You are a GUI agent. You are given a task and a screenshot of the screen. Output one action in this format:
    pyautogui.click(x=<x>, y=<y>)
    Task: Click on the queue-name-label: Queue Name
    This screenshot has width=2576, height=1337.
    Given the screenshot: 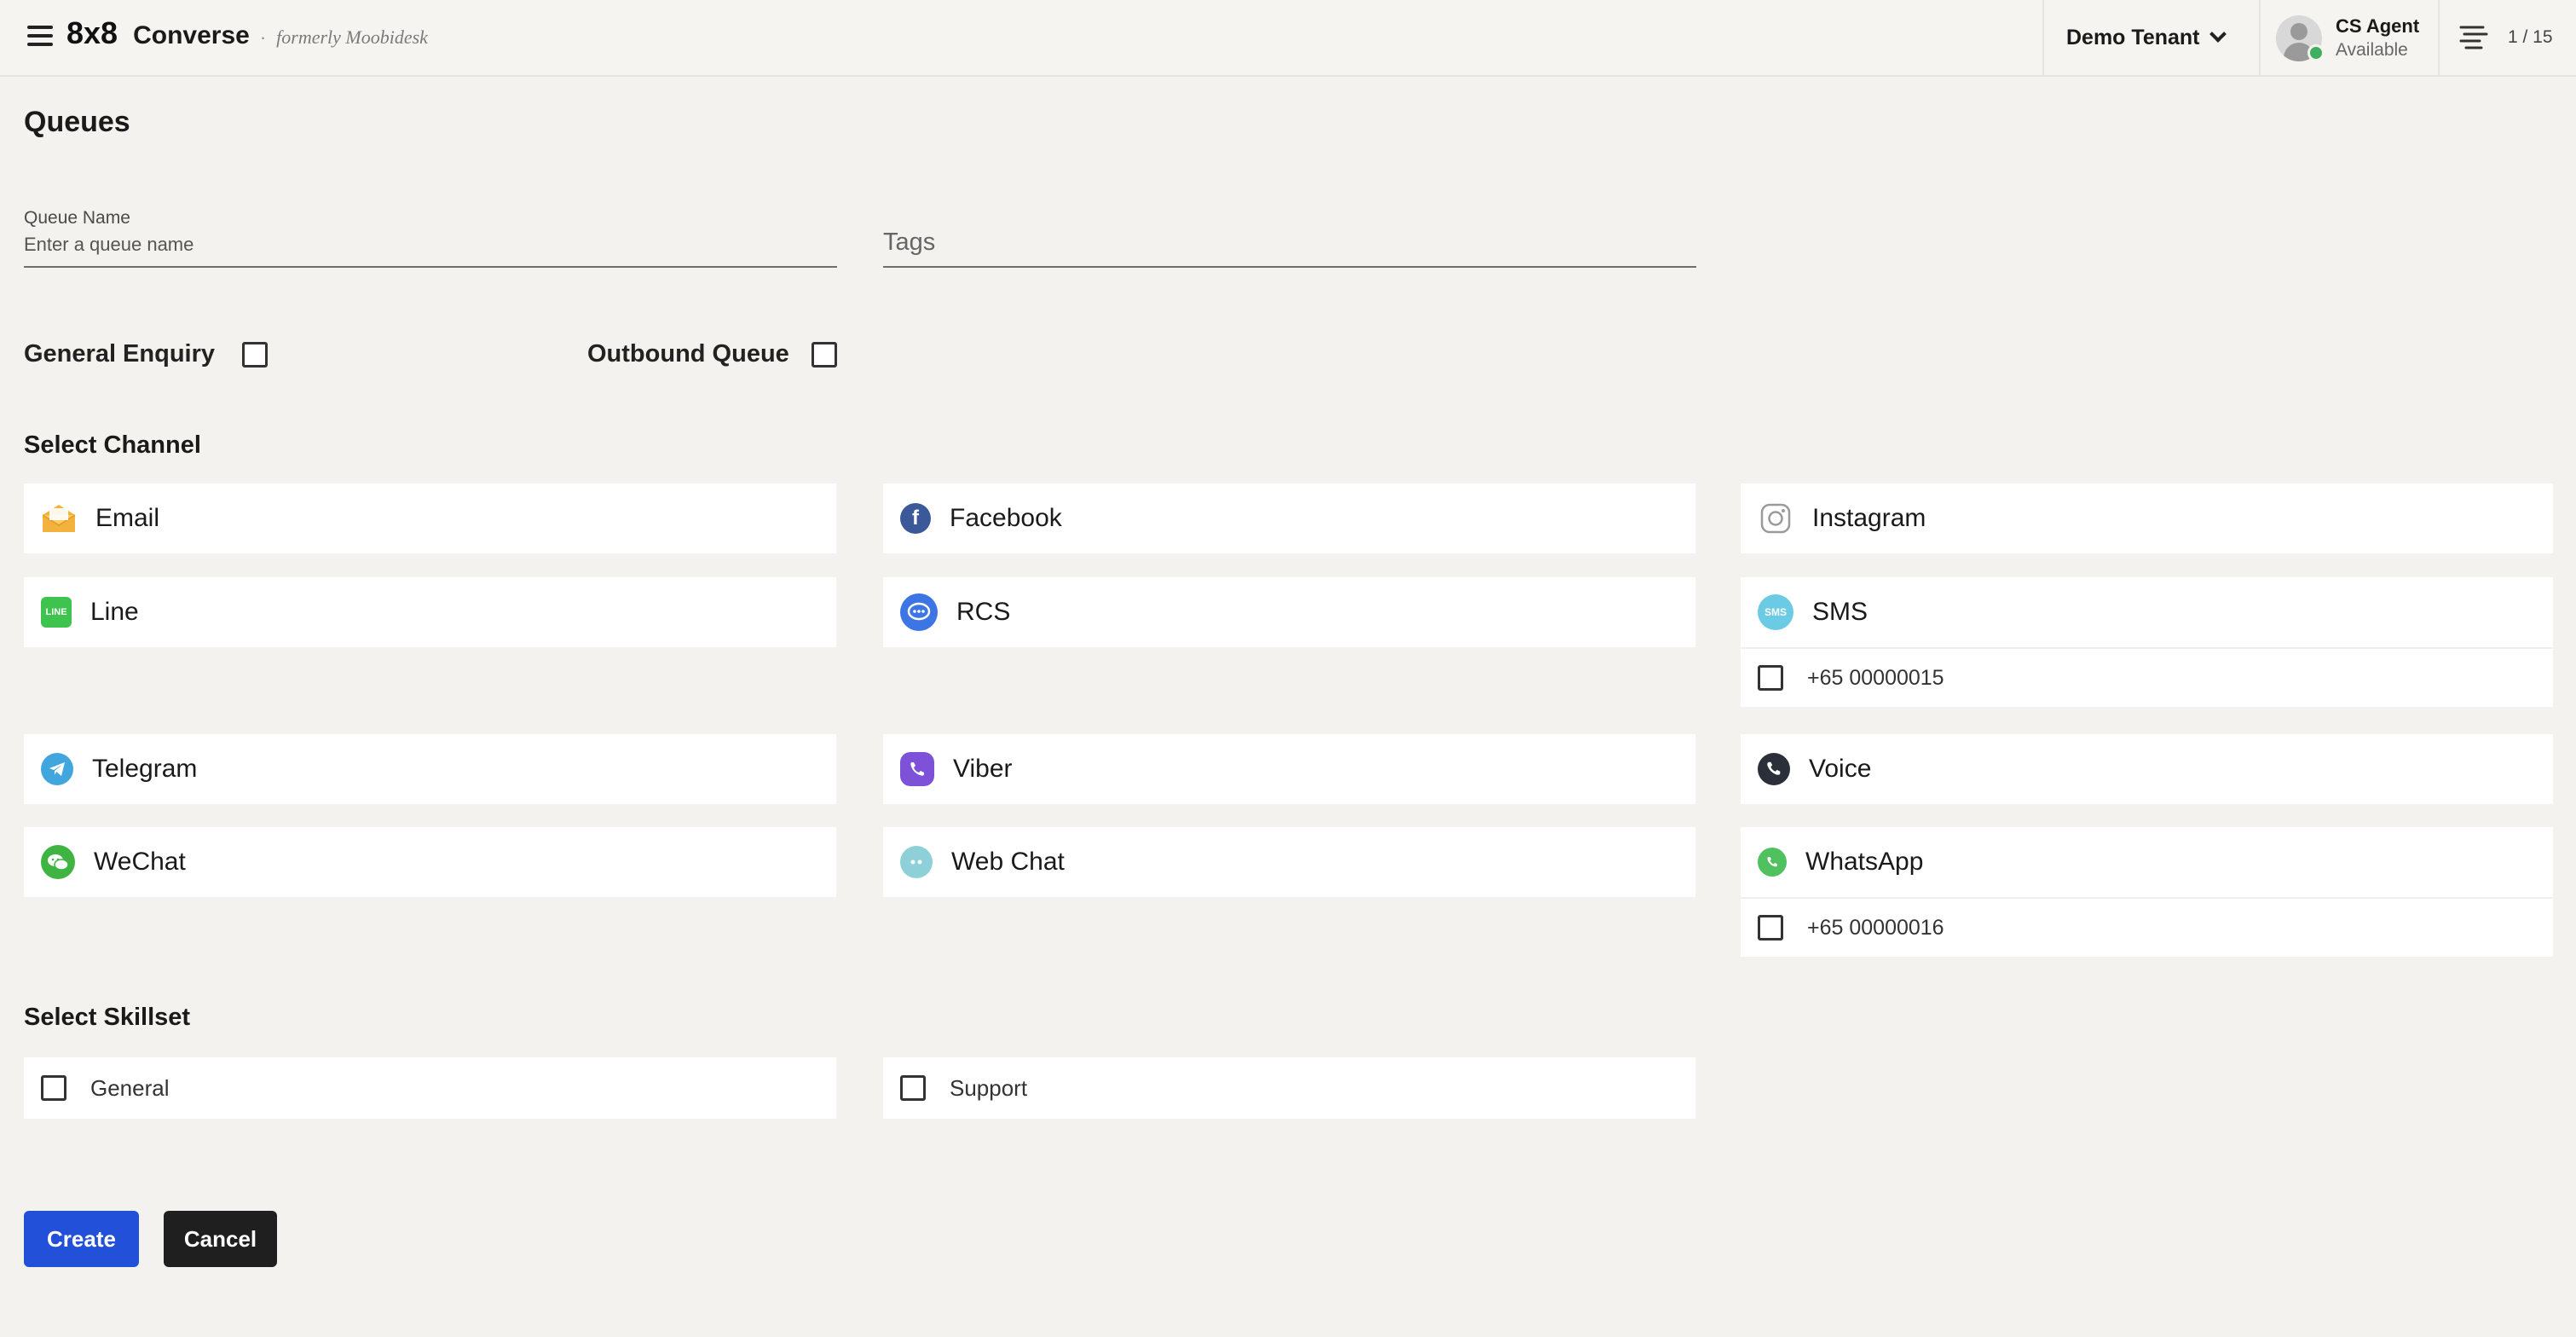 What is the action you would take?
    pyautogui.click(x=77, y=218)
    